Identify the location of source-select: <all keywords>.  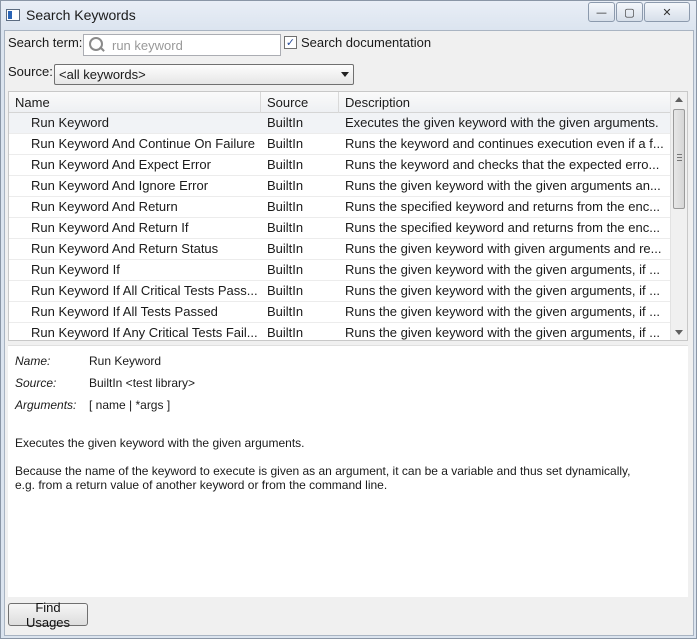
(204, 74).